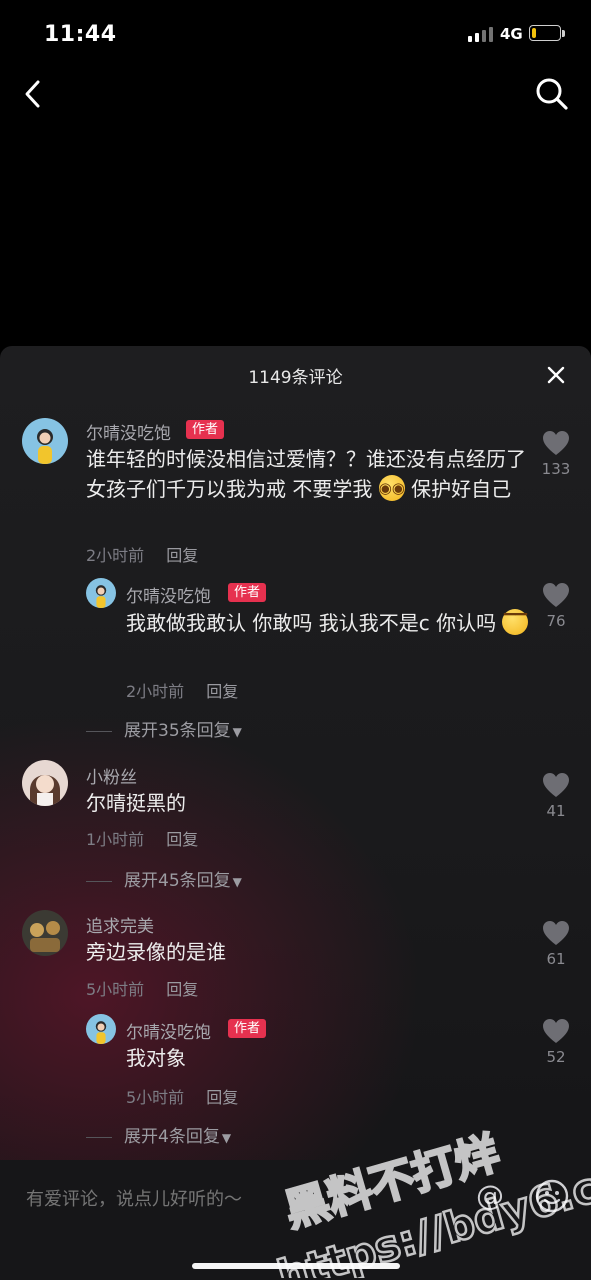  What do you see at coordinates (556, 811) in the screenshot?
I see `like-count: 41` at bounding box center [556, 811].